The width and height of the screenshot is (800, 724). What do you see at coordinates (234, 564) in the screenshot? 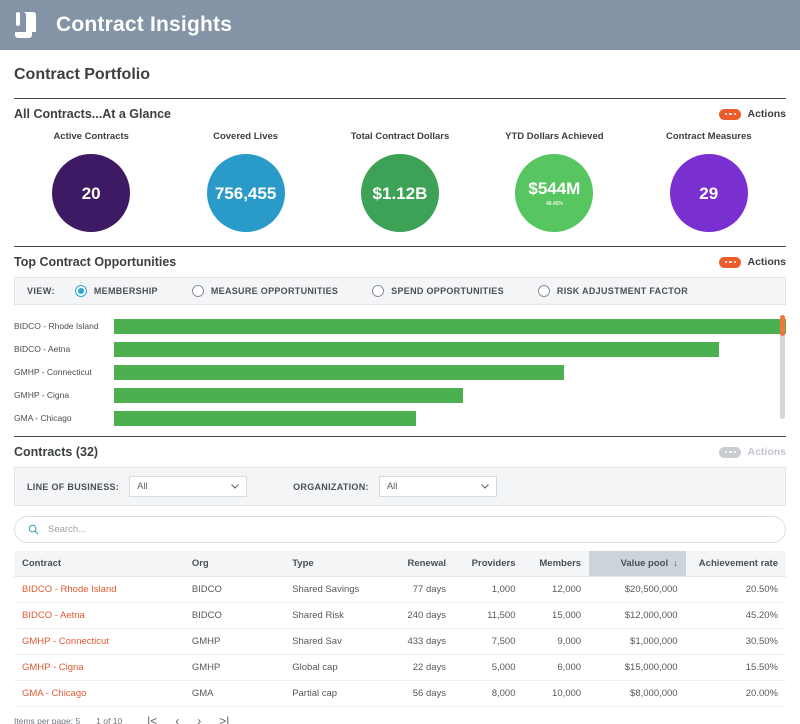
I see `col-org: Org` at bounding box center [234, 564].